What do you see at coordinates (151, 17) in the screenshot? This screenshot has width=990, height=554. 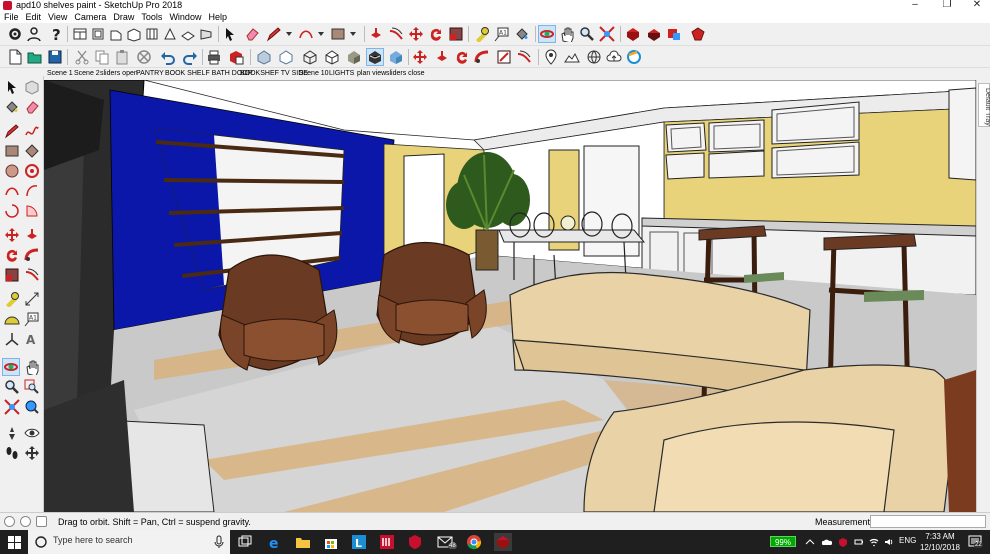 I see `menu-tools: Tools` at bounding box center [151, 17].